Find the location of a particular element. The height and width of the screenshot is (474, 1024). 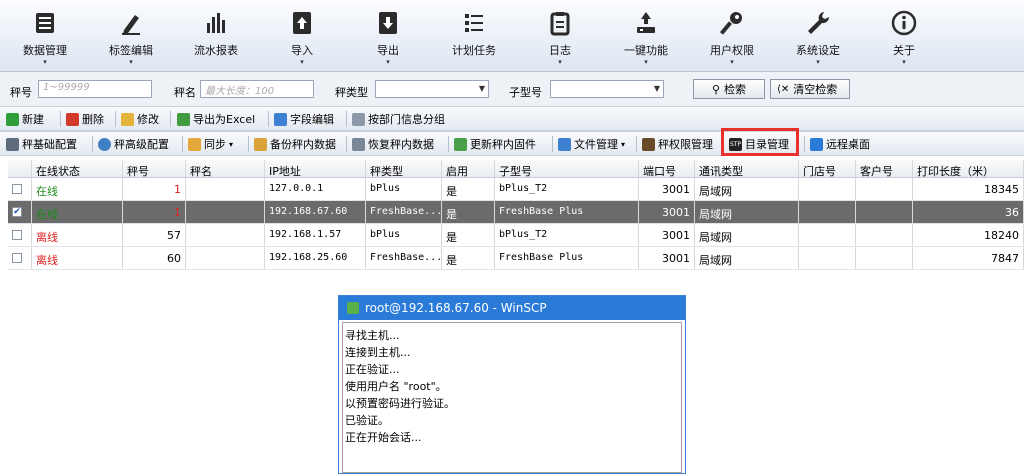

file-manage-label: 文件管理 is located at coordinates (596, 144).